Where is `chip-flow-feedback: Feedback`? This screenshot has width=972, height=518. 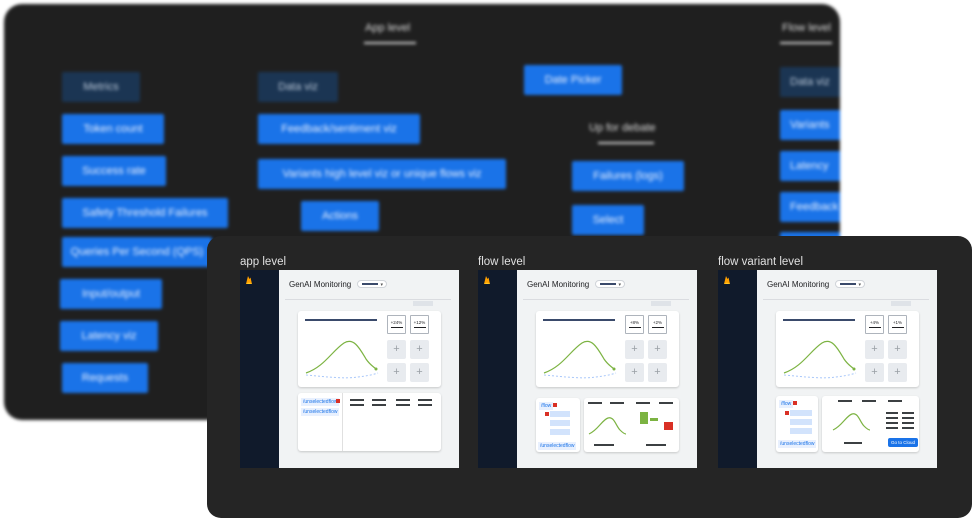
chip-flow-feedback: Feedback is located at coordinates (810, 207).